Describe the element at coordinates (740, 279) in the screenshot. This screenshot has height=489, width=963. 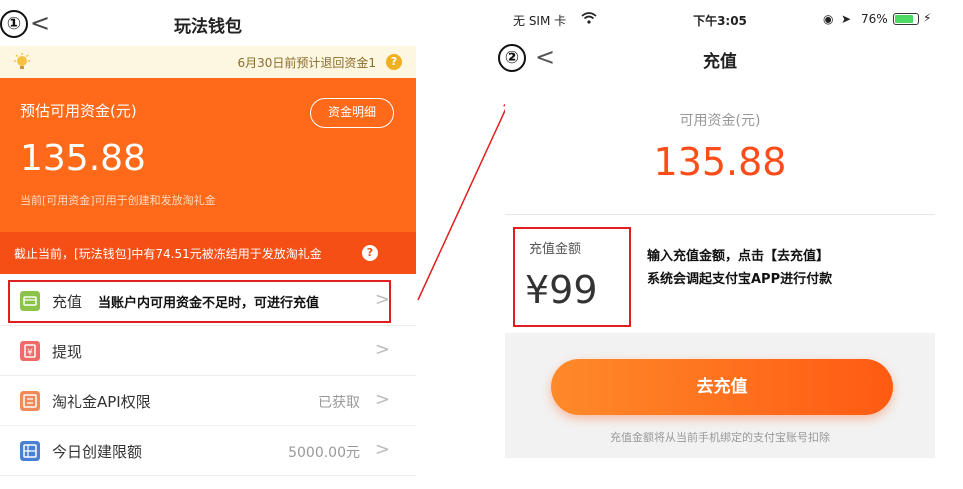
I see `instruction-text: 系统会调起支付宝APP进行付款` at that location.